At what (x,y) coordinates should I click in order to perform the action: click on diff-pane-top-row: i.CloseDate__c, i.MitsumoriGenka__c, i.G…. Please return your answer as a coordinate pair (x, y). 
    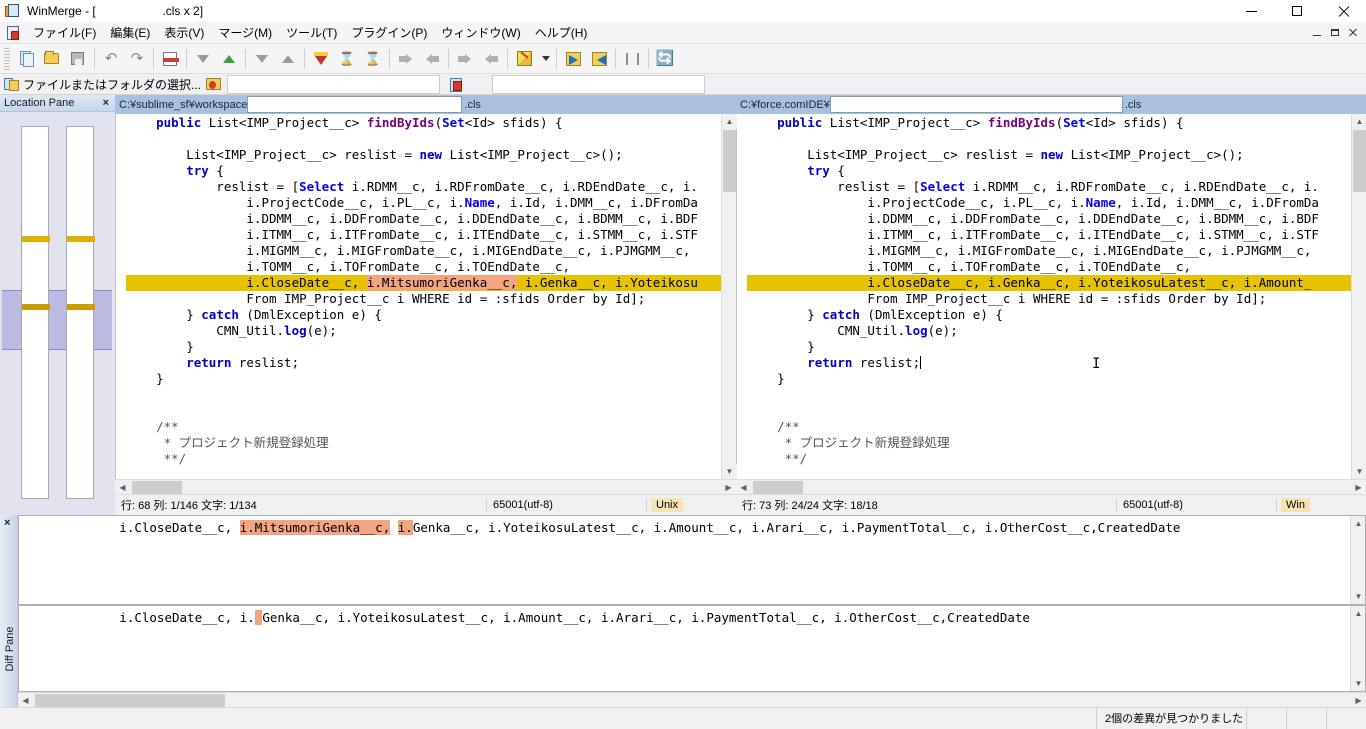
    Looking at the image, I should click on (692, 560).